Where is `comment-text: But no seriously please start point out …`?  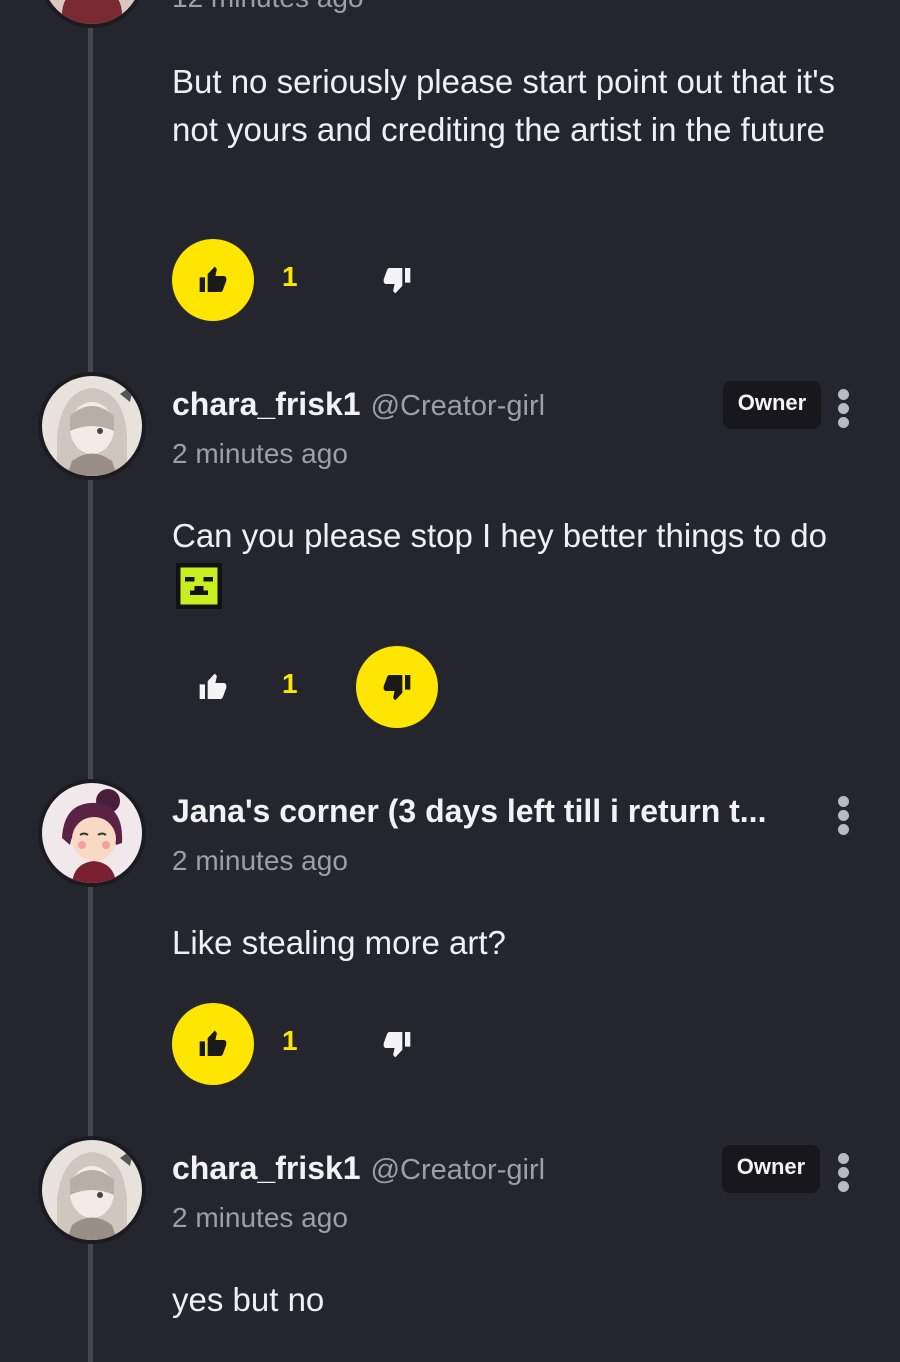 comment-text: But no seriously please start point out … is located at coordinates (503, 105).